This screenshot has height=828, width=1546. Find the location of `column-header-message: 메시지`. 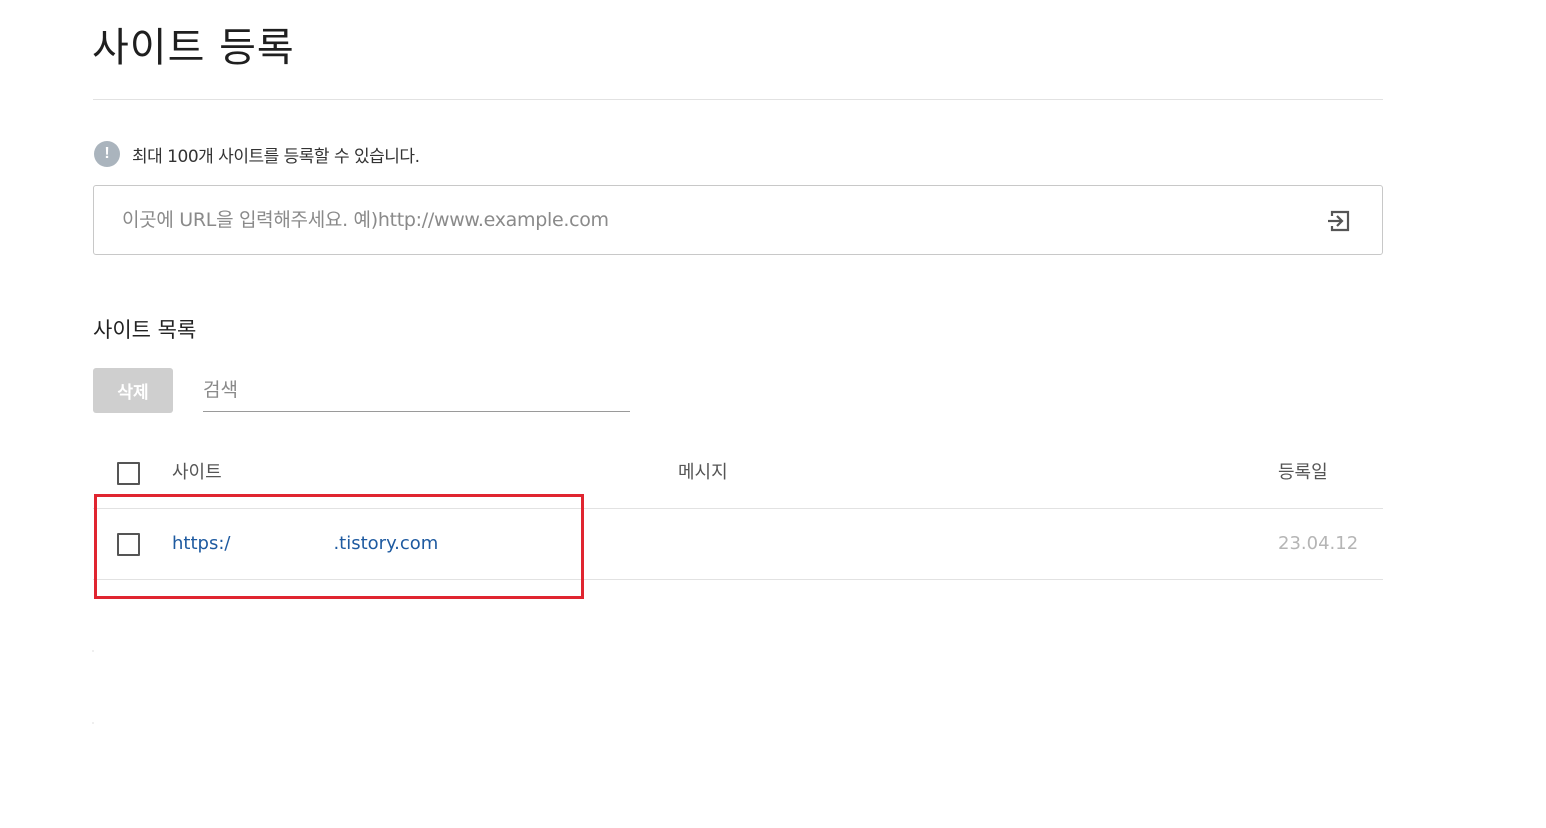

column-header-message: 메시지 is located at coordinates (703, 472).